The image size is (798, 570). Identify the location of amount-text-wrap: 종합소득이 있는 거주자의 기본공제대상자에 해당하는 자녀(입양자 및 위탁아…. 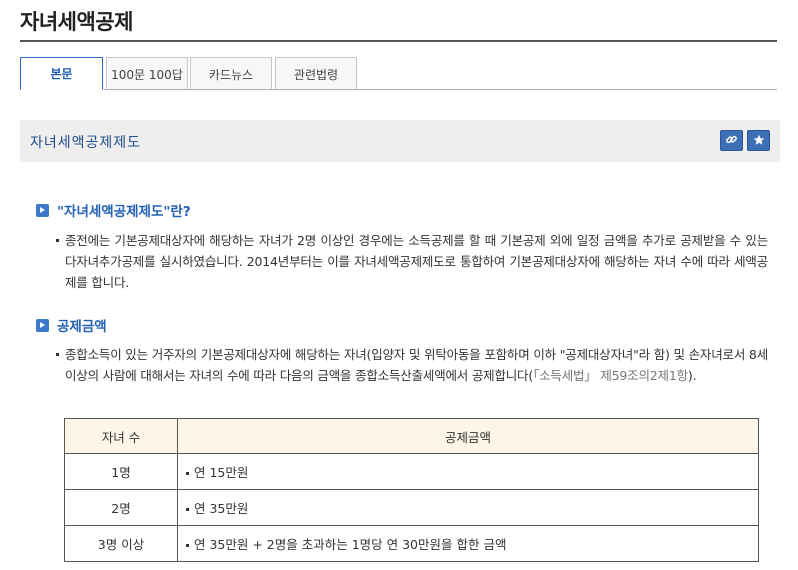
(412, 365).